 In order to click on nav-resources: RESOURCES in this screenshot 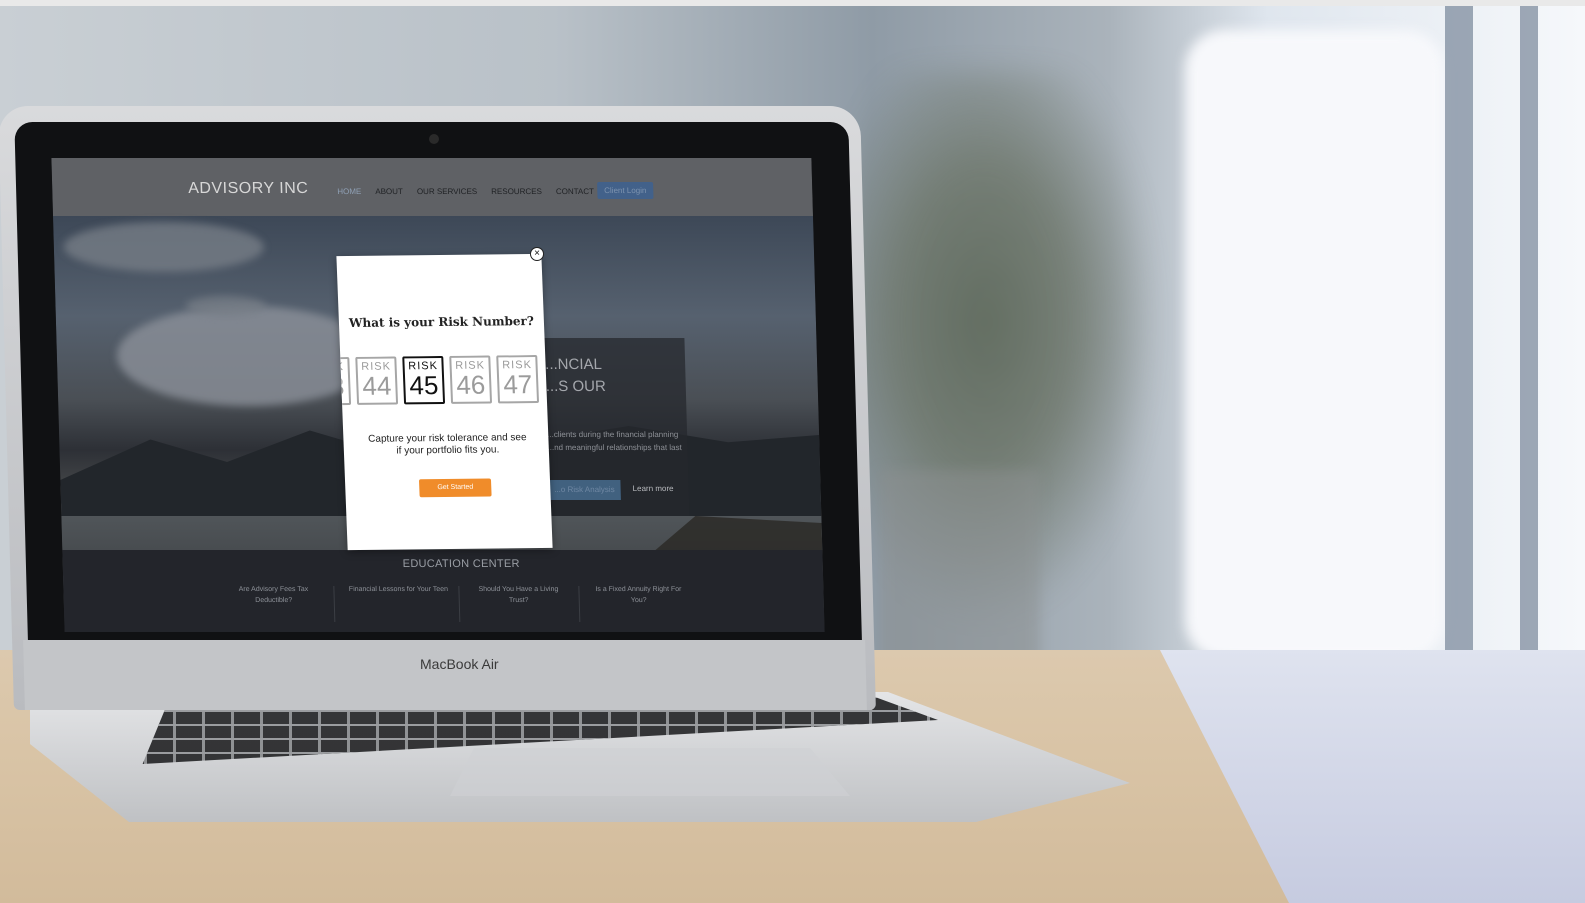, I will do `click(516, 191)`.